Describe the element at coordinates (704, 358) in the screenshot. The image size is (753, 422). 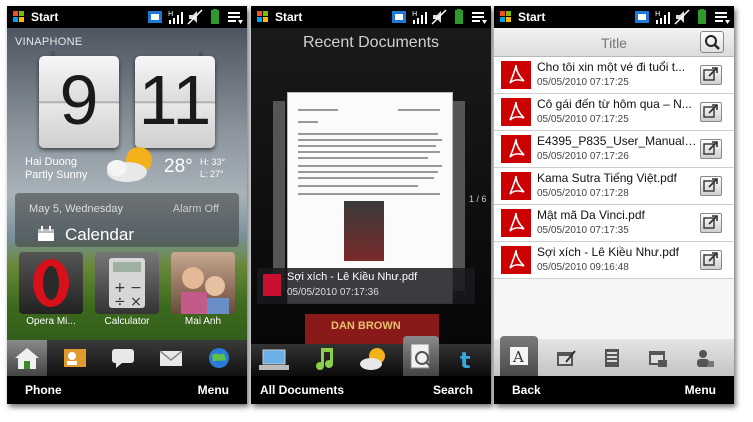
I see `contact-author-icon` at that location.